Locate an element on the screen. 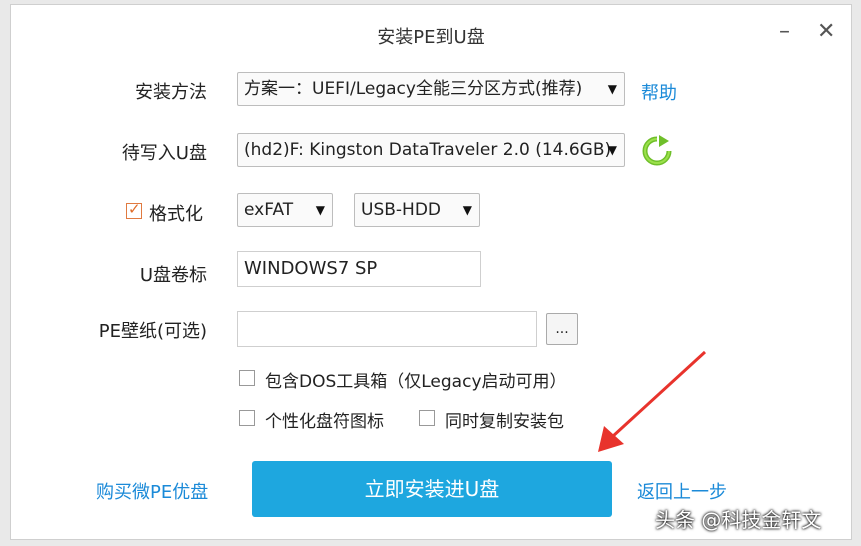  filesystem-select: exFAT ▼ is located at coordinates (285, 210).